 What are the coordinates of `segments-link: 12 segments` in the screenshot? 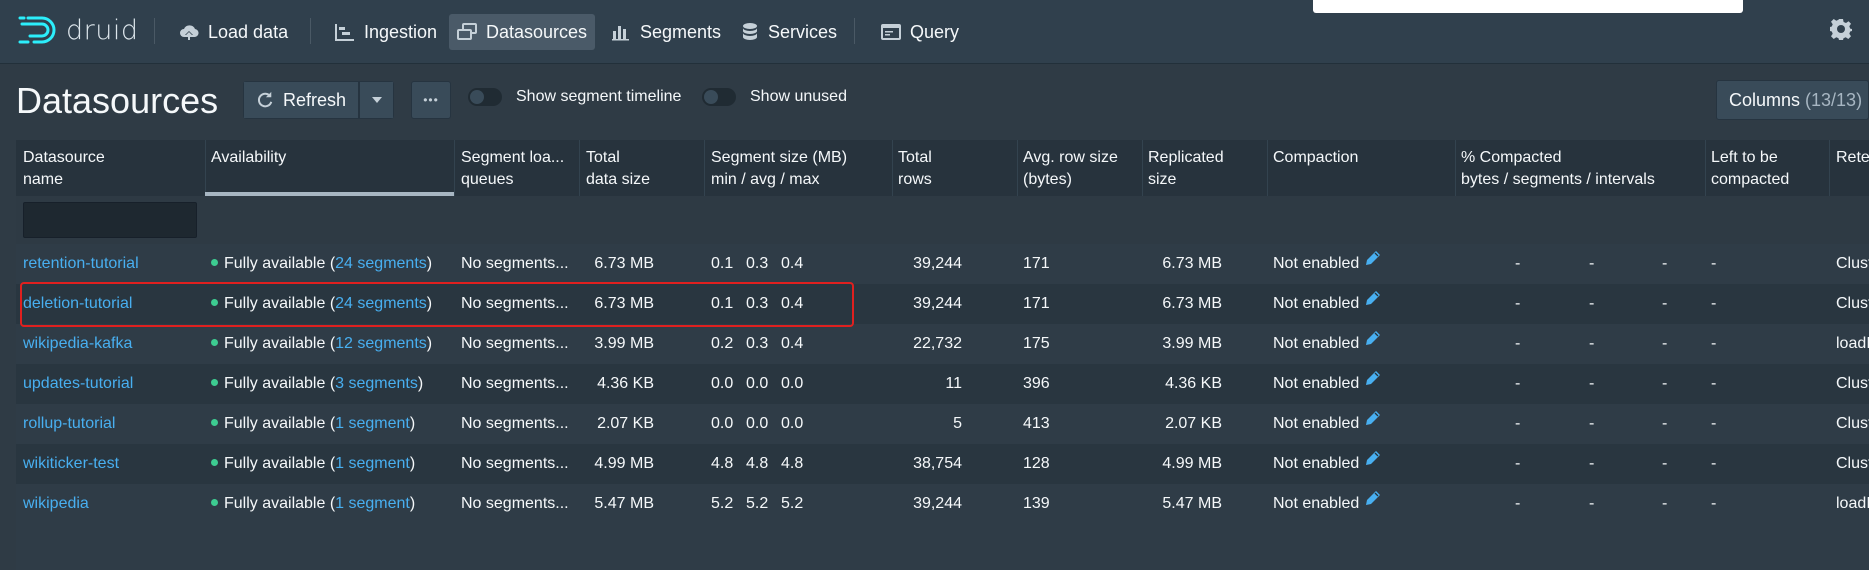 It's located at (381, 343).